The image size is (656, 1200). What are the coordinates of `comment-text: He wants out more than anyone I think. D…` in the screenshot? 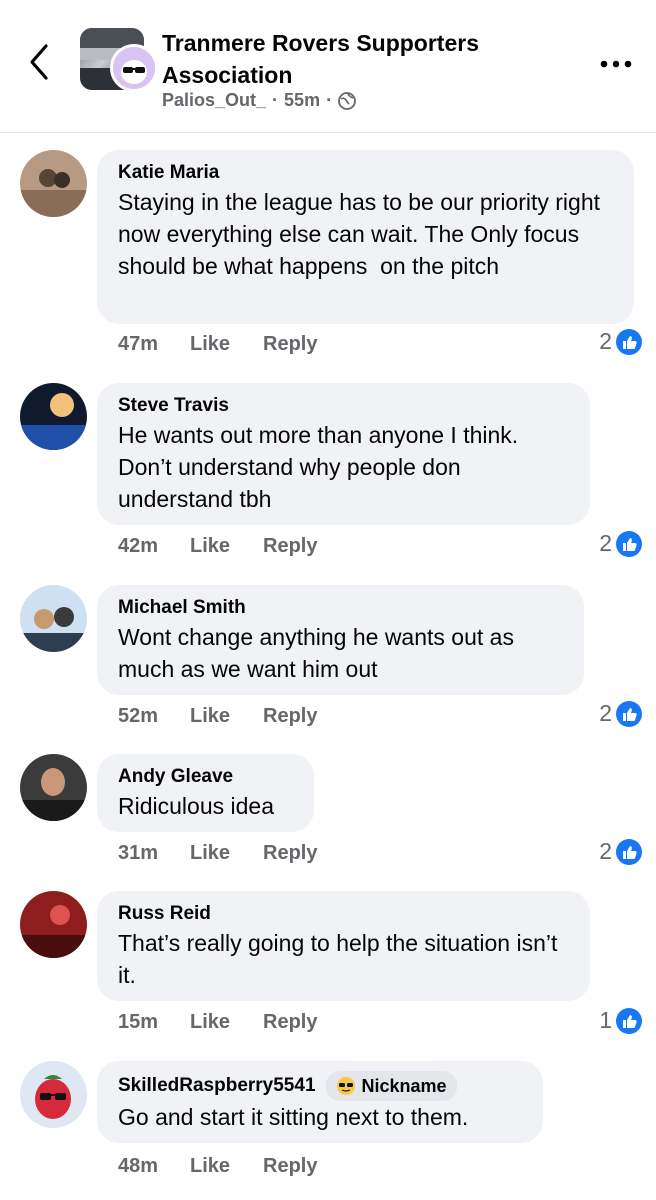 It's located at (321, 467).